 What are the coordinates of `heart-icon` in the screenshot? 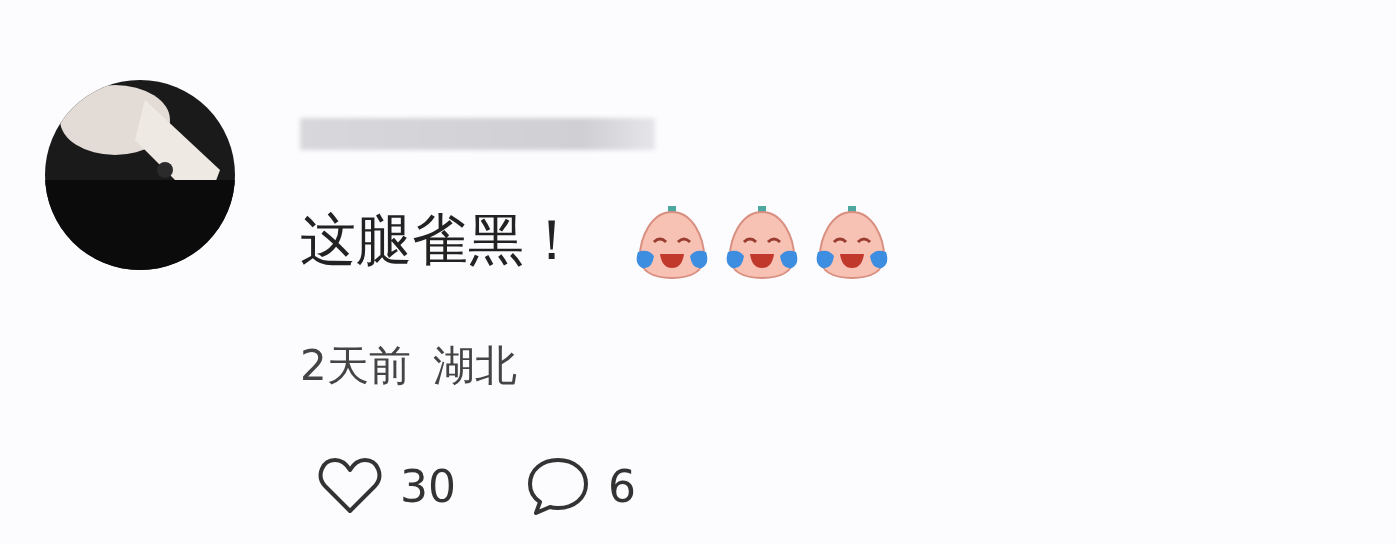 It's located at (350, 486).